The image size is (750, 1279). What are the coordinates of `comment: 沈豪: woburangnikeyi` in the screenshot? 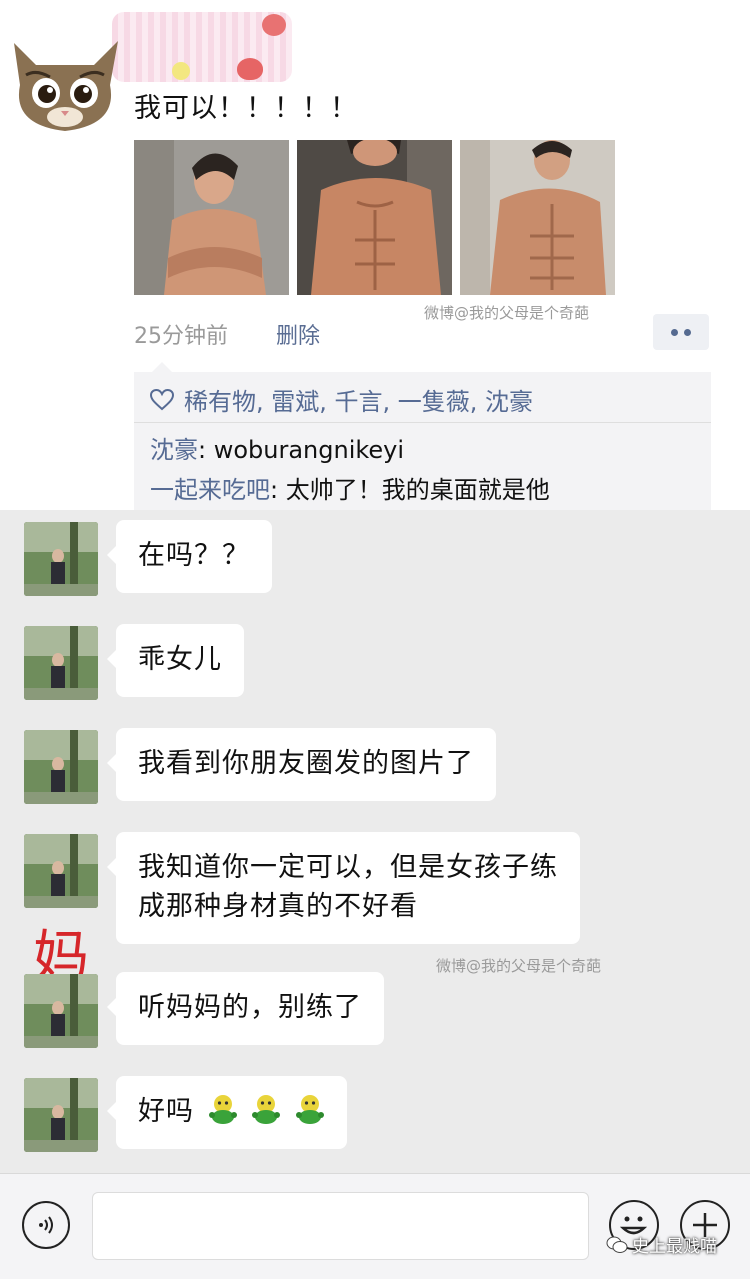 It's located at (277, 447).